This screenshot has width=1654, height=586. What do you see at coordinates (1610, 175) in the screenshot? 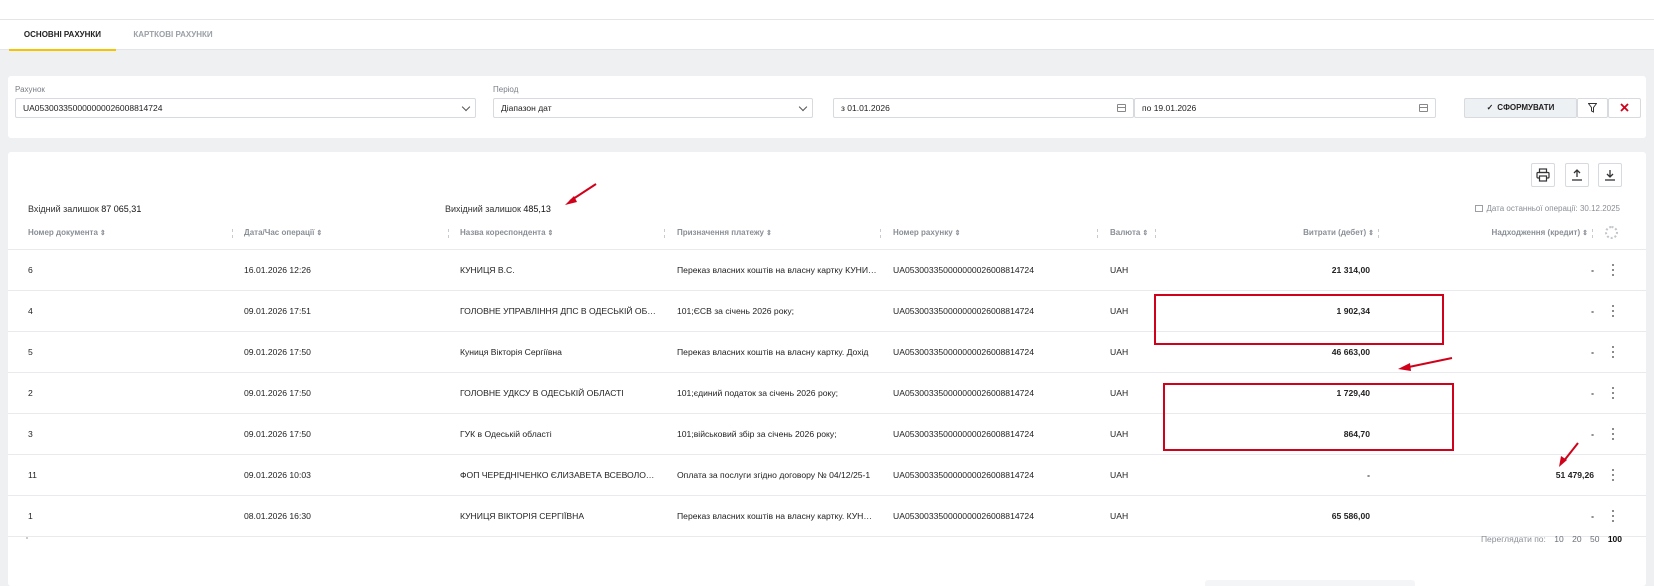
I see `download-button` at bounding box center [1610, 175].